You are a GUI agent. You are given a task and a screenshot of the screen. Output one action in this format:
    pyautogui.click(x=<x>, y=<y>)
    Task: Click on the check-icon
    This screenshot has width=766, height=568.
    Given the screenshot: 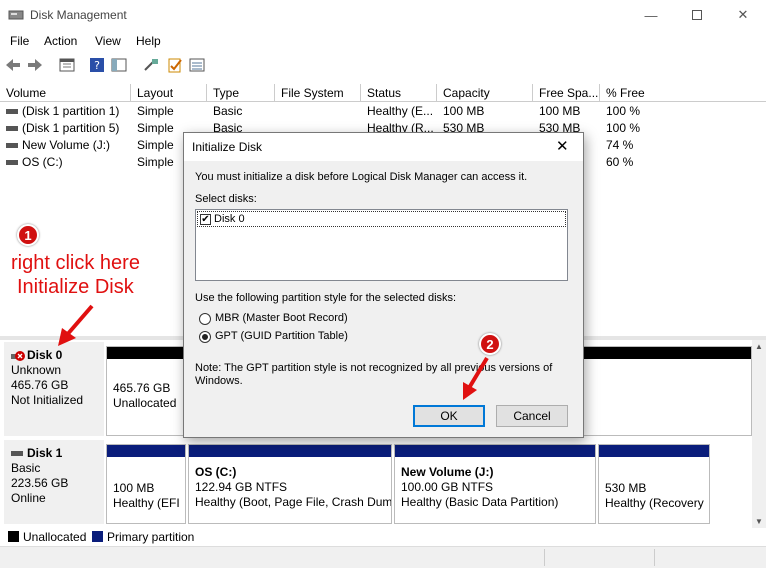 What is the action you would take?
    pyautogui.click(x=175, y=65)
    